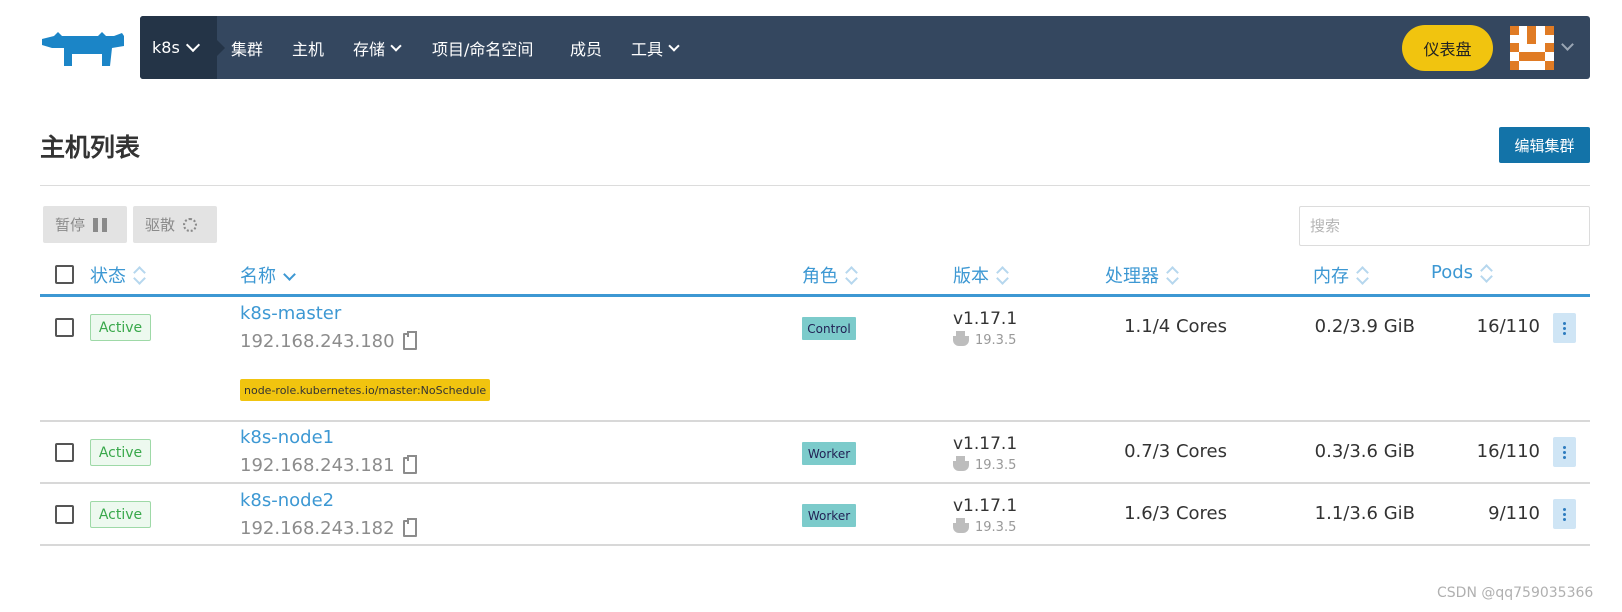 The image size is (1622, 612). What do you see at coordinates (166, 47) in the screenshot?
I see `cluster-name: k8s` at bounding box center [166, 47].